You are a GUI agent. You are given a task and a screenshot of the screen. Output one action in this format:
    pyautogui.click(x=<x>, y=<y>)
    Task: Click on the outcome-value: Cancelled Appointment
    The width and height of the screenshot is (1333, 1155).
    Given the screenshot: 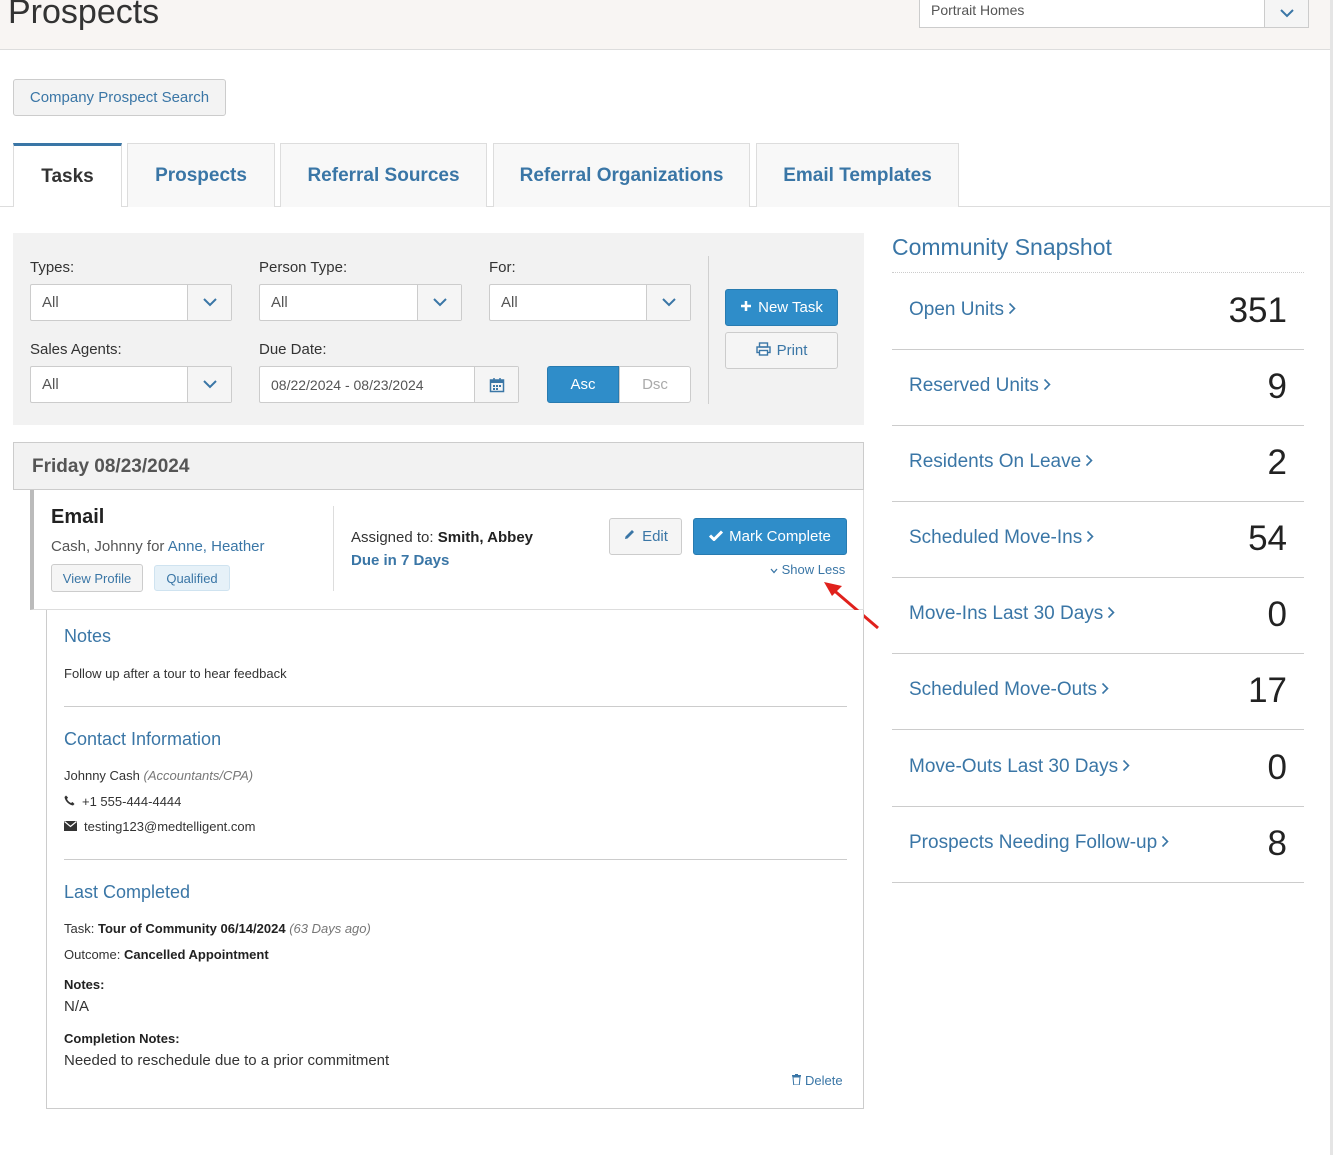 What is the action you would take?
    pyautogui.click(x=196, y=954)
    